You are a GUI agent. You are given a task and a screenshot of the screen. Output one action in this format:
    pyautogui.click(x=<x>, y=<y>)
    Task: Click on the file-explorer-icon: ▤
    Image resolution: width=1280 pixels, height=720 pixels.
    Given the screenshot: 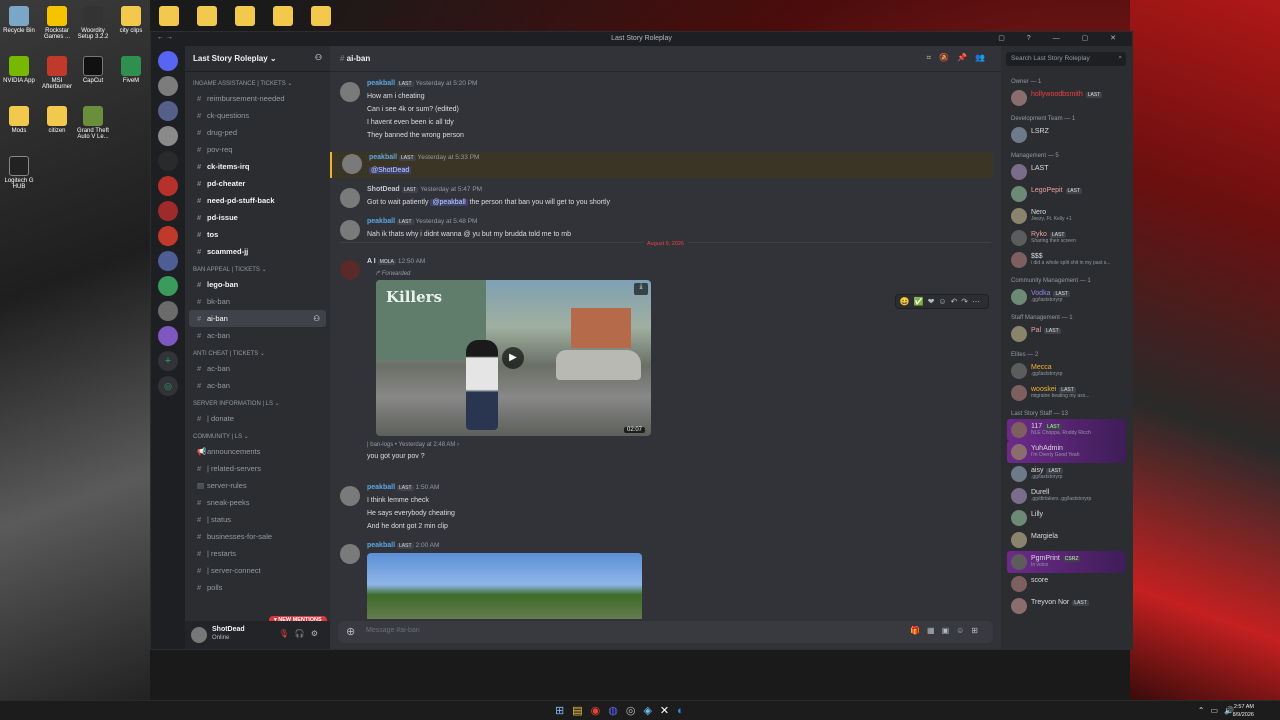 What is the action you would take?
    pyautogui.click(x=581, y=711)
    